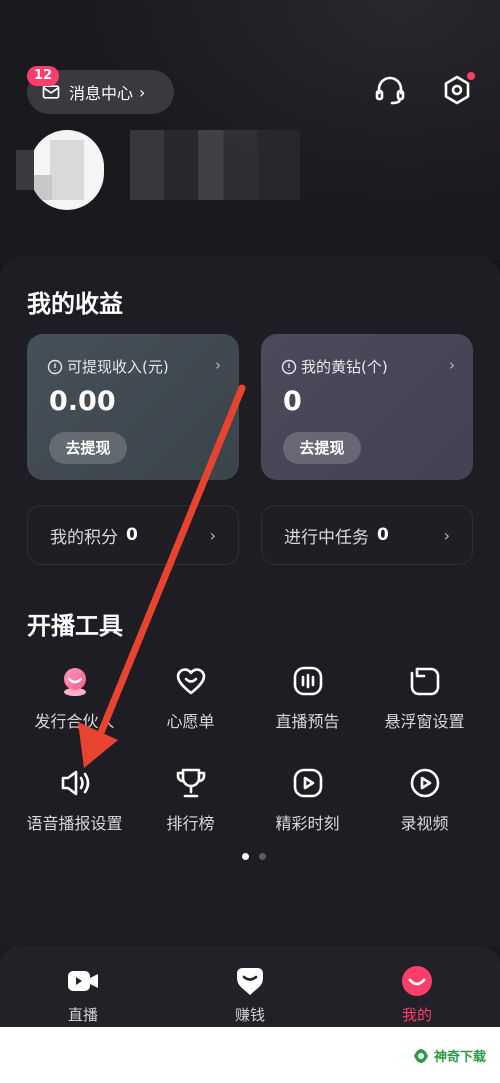 This screenshot has height=1083, width=500. I want to click on tasks-value: 0, so click(383, 535).